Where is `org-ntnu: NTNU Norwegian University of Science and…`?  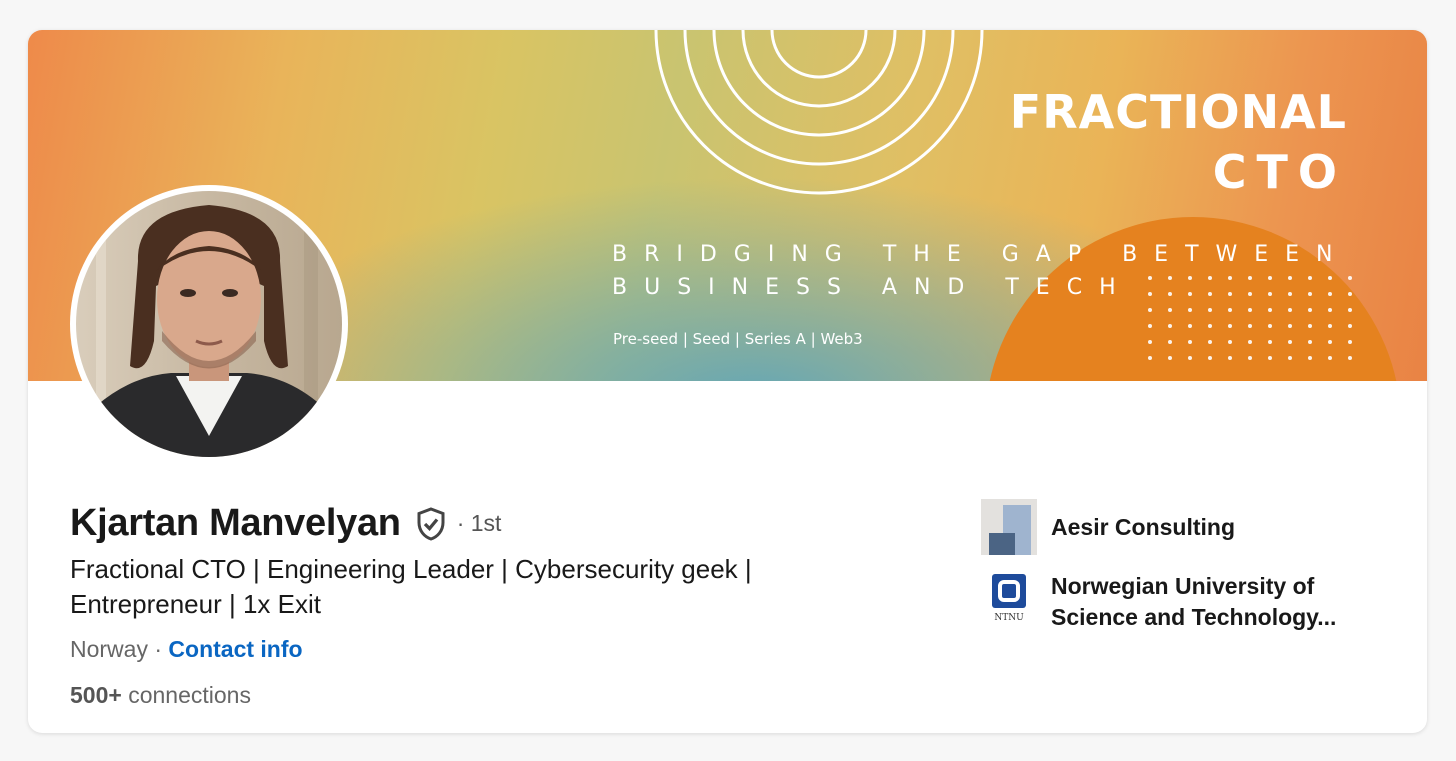
org-ntnu: NTNU Norwegian University of Science and… is located at coordinates (1181, 602).